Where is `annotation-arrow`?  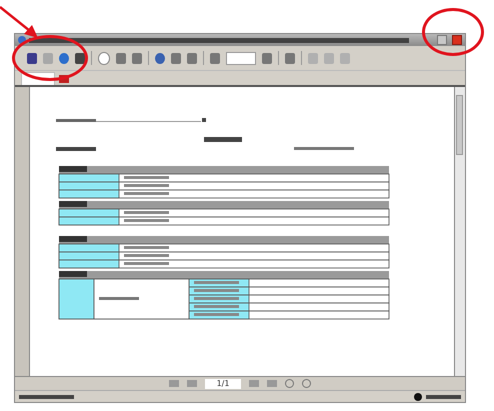 annotation-arrow is located at coordinates (20, 22).